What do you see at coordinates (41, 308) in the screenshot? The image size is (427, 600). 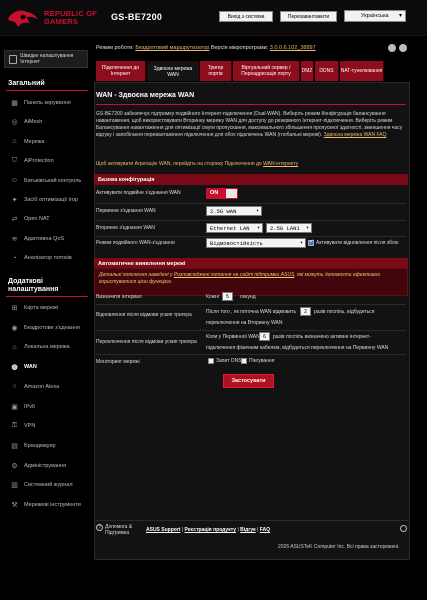 I see `sidebar-item-label: Карта мережі` at bounding box center [41, 308].